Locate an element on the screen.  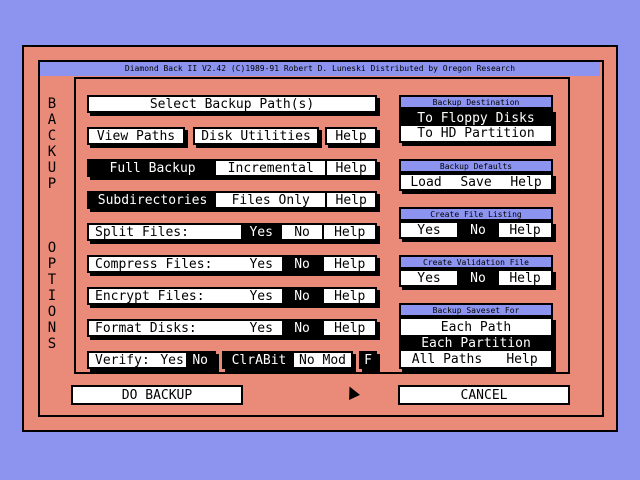
backup-destination-group: To Floppy Disks To HD Partition is located at coordinates (476, 126).